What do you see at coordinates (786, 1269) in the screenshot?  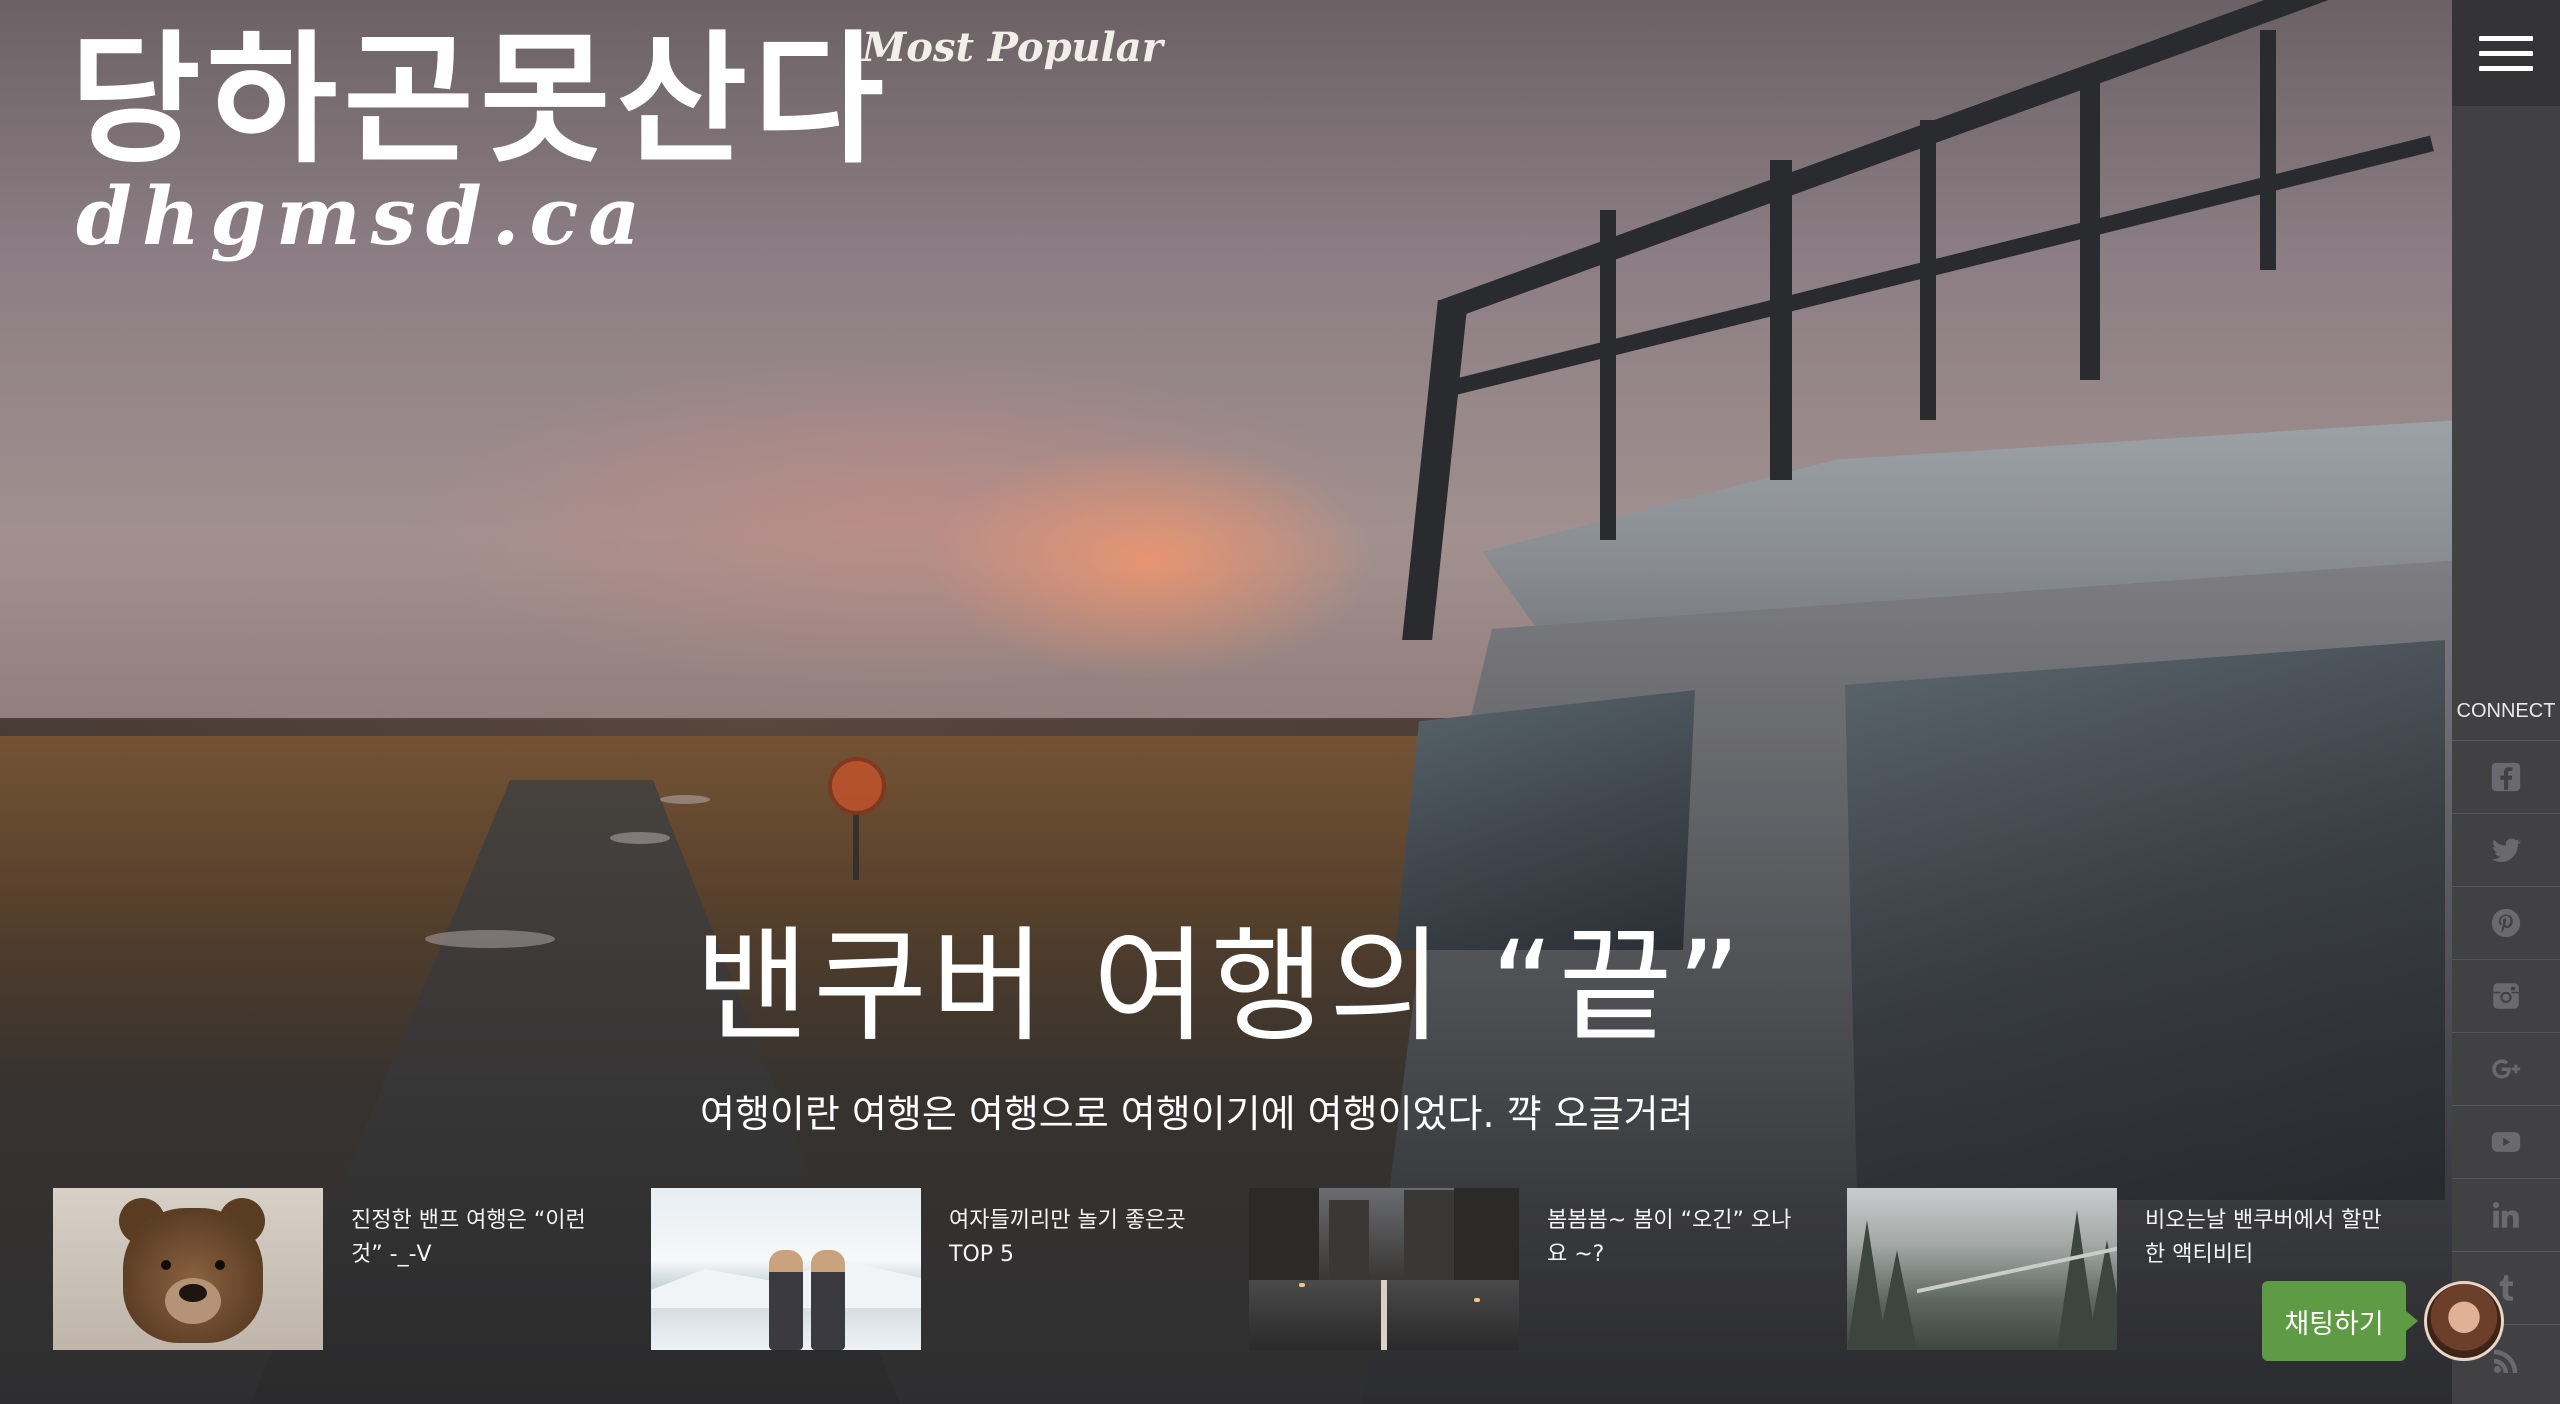 I see `card-thumbnail-snow` at bounding box center [786, 1269].